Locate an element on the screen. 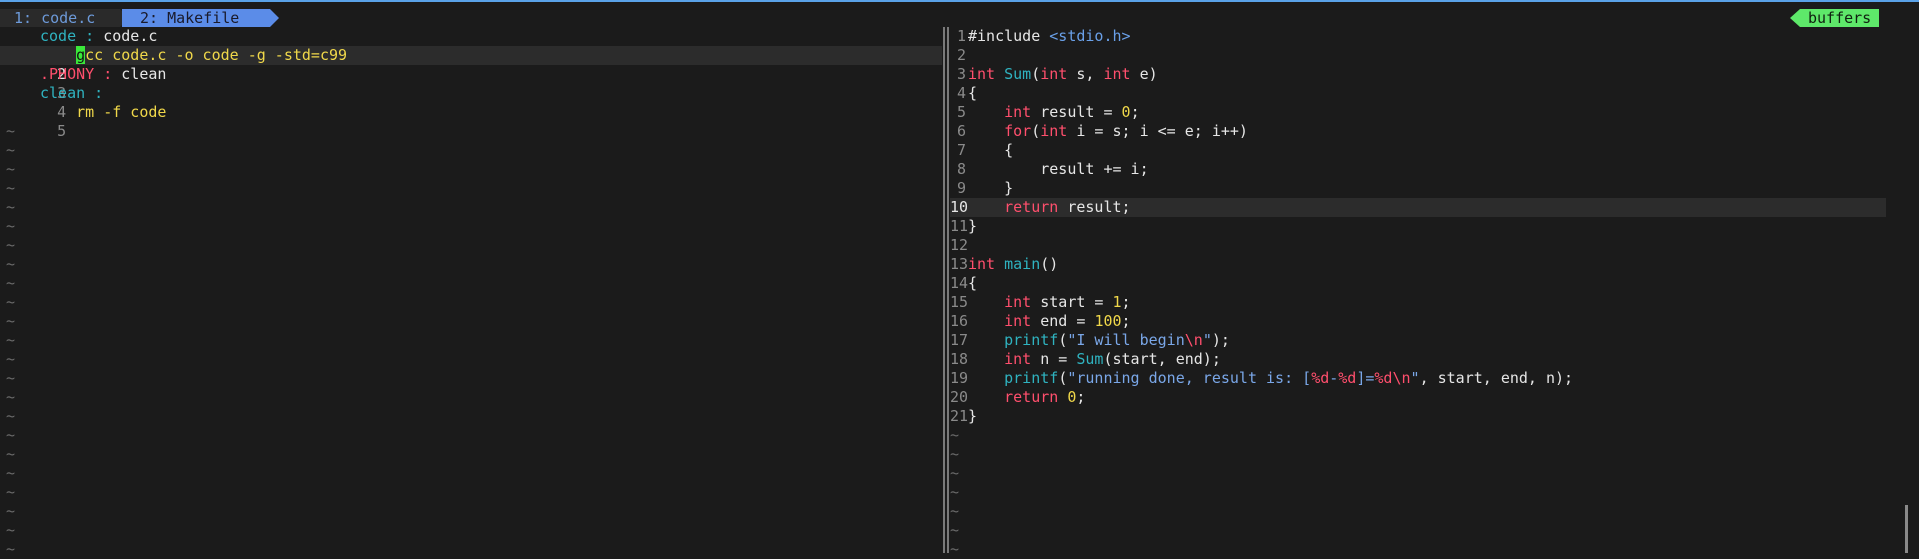 Image resolution: width=1919 pixels, height=559 pixels. code-line: 2 is located at coordinates (1418, 55).